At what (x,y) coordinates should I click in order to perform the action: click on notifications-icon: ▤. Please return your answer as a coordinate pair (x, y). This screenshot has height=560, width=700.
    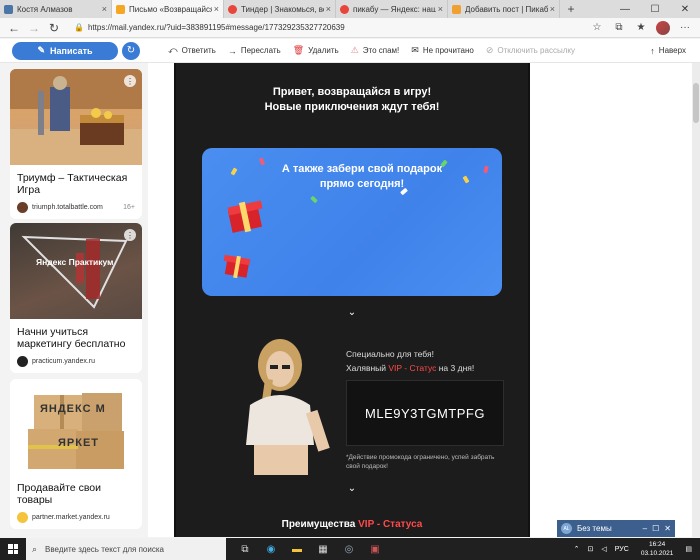
    Looking at the image, I should click on (688, 549).